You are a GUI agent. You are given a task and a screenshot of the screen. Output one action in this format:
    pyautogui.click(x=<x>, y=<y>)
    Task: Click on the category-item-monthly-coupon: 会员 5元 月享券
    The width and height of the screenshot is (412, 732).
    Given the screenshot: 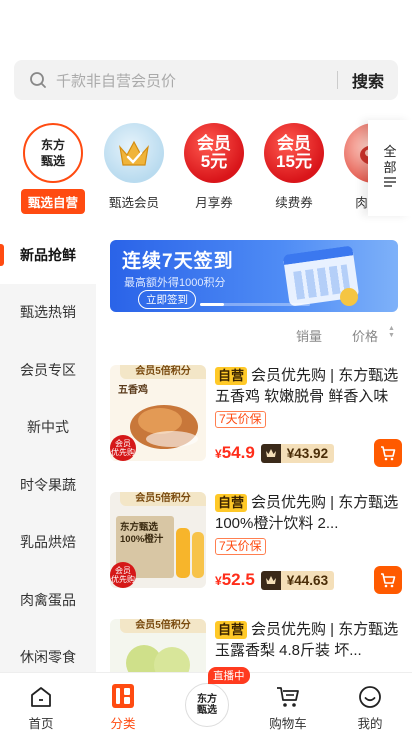 What is the action you would take?
    pyautogui.click(x=214, y=165)
    